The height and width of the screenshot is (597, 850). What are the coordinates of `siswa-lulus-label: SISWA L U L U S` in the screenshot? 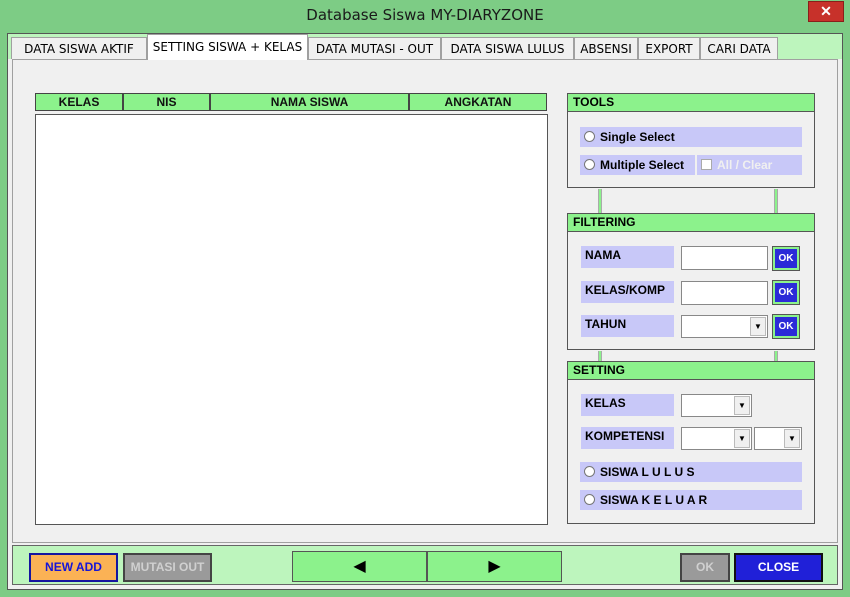 It's located at (647, 472).